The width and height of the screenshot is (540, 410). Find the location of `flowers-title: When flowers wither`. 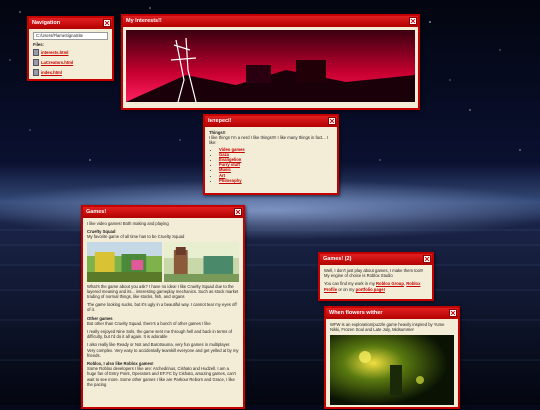

flowers-title: When flowers wither is located at coordinates (356, 313).